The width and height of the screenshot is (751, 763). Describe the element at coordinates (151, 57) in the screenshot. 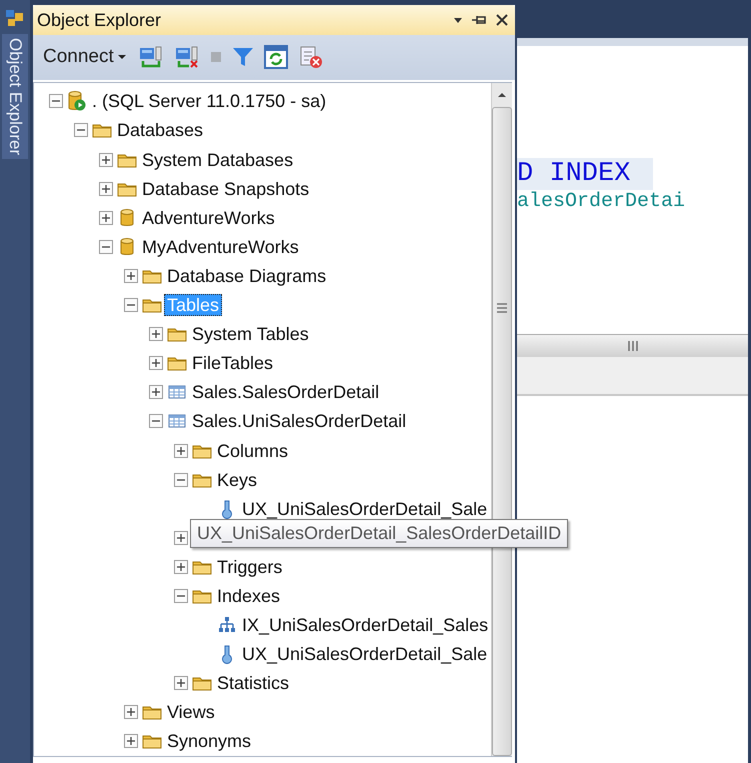

I see `connect-server-icon` at that location.